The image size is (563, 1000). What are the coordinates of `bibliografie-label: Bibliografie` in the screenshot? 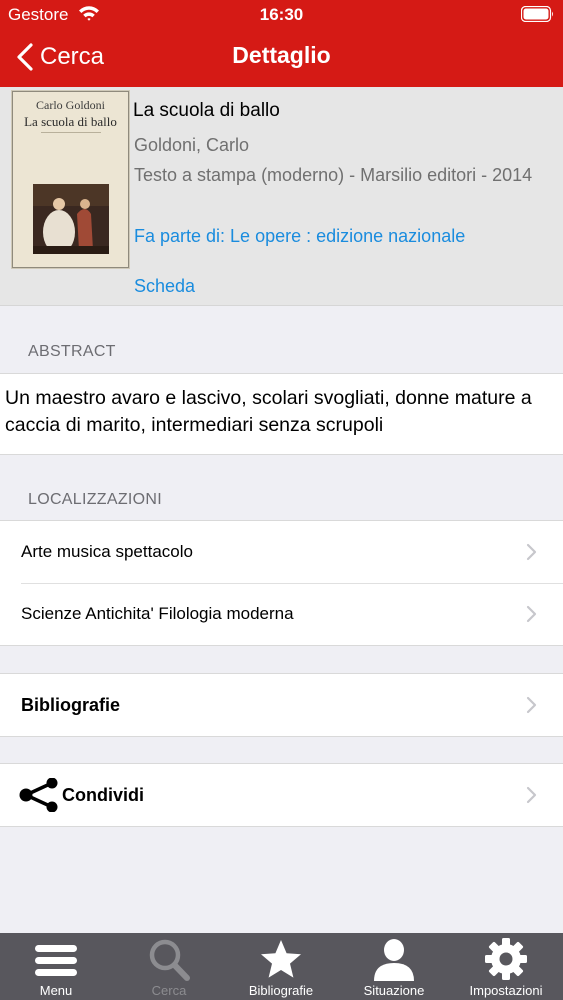 It's located at (71, 704).